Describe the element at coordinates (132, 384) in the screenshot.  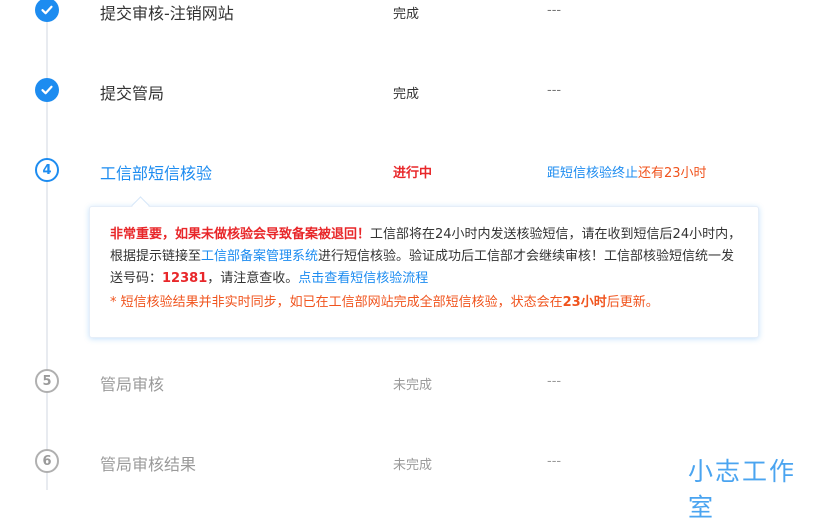
I see `step-title: 管局审核` at that location.